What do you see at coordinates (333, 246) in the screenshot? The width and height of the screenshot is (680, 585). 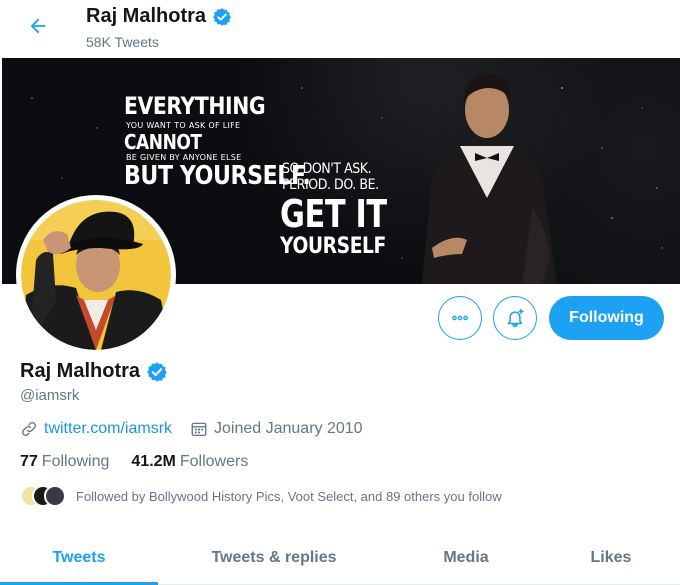 I see `quote-line-9: YOURSELF` at bounding box center [333, 246].